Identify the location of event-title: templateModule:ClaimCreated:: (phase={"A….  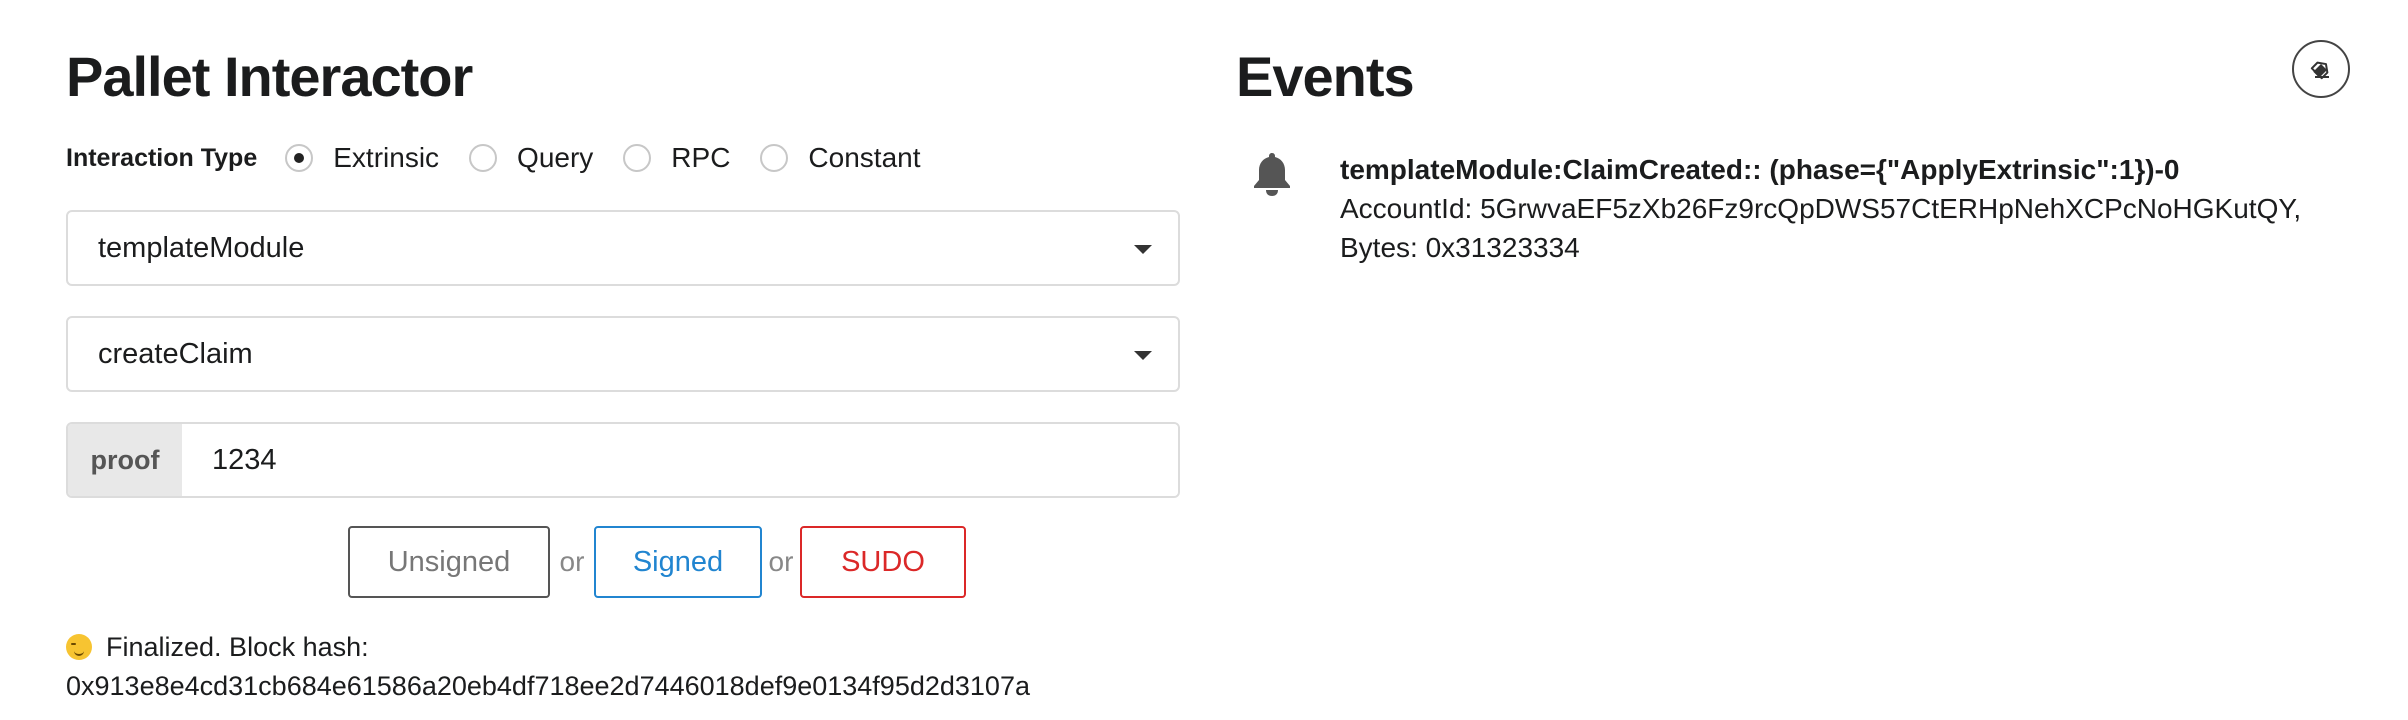
(1760, 169).